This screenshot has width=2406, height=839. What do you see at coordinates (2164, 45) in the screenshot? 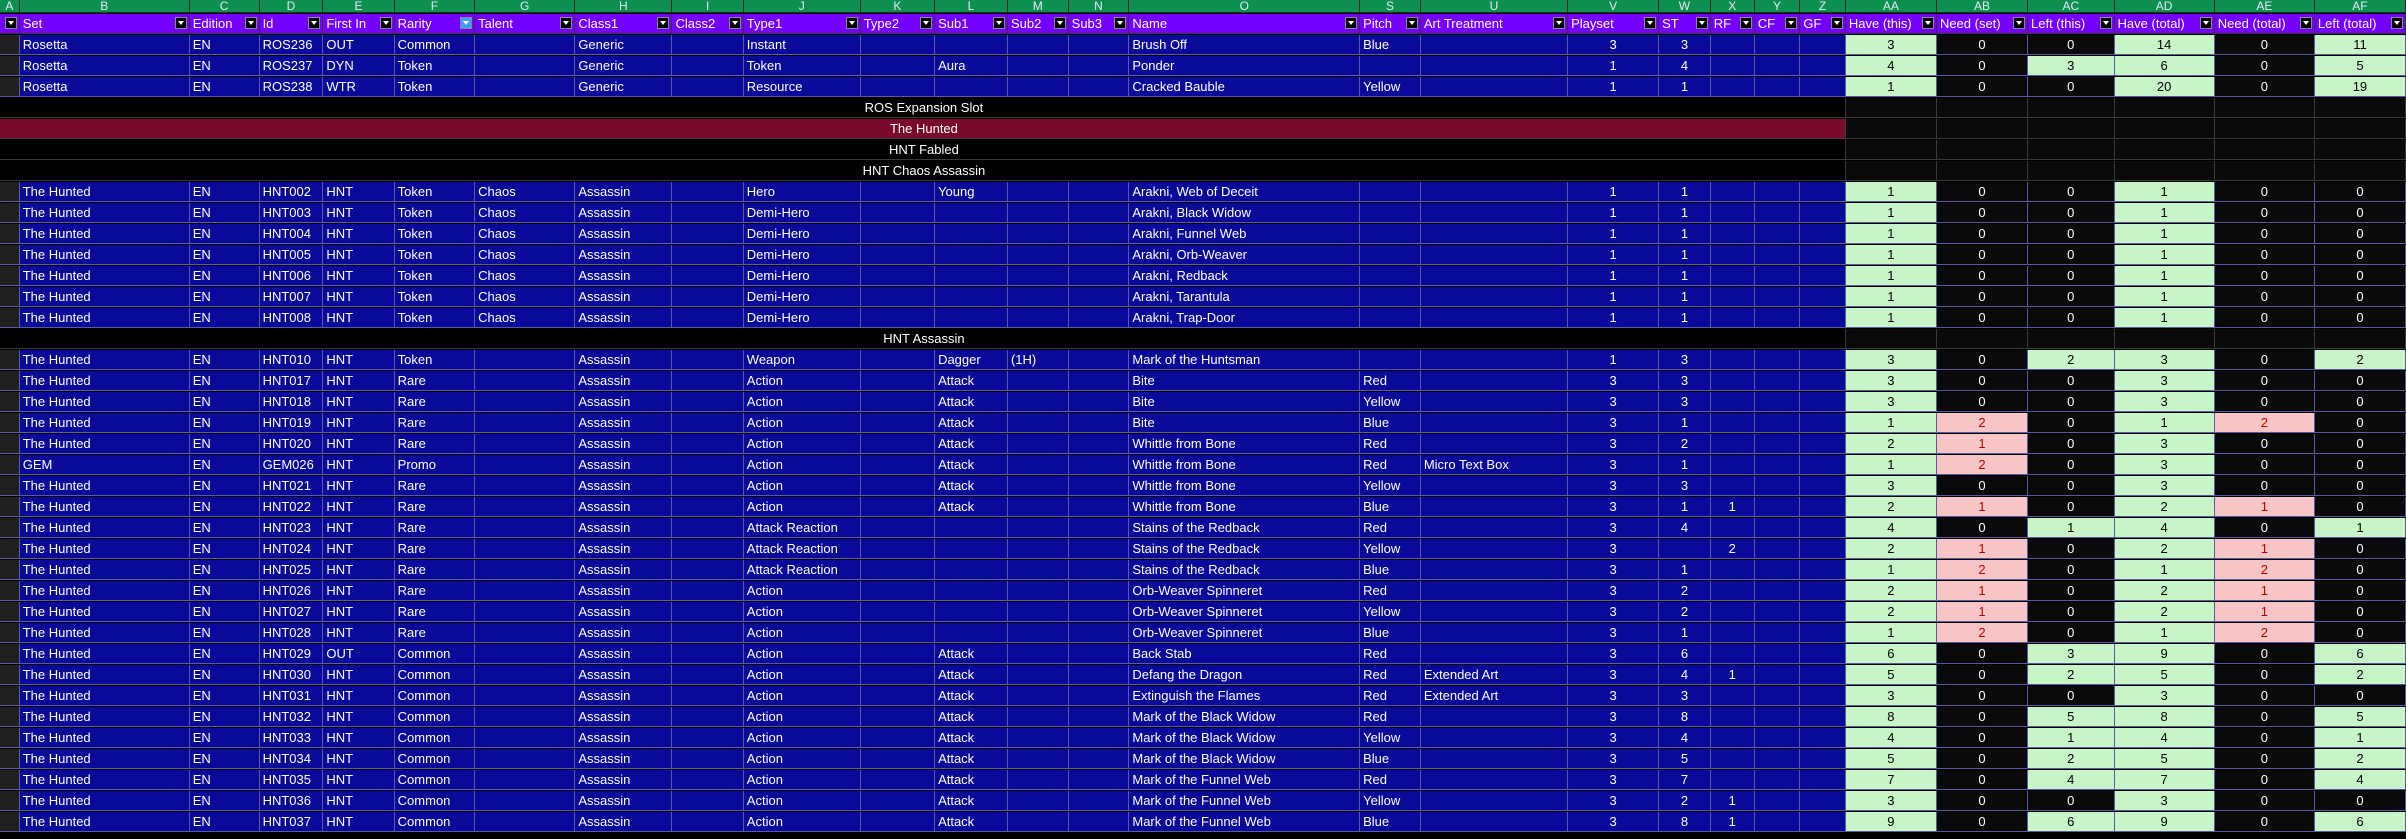
I see `stat-cell: 14` at bounding box center [2164, 45].